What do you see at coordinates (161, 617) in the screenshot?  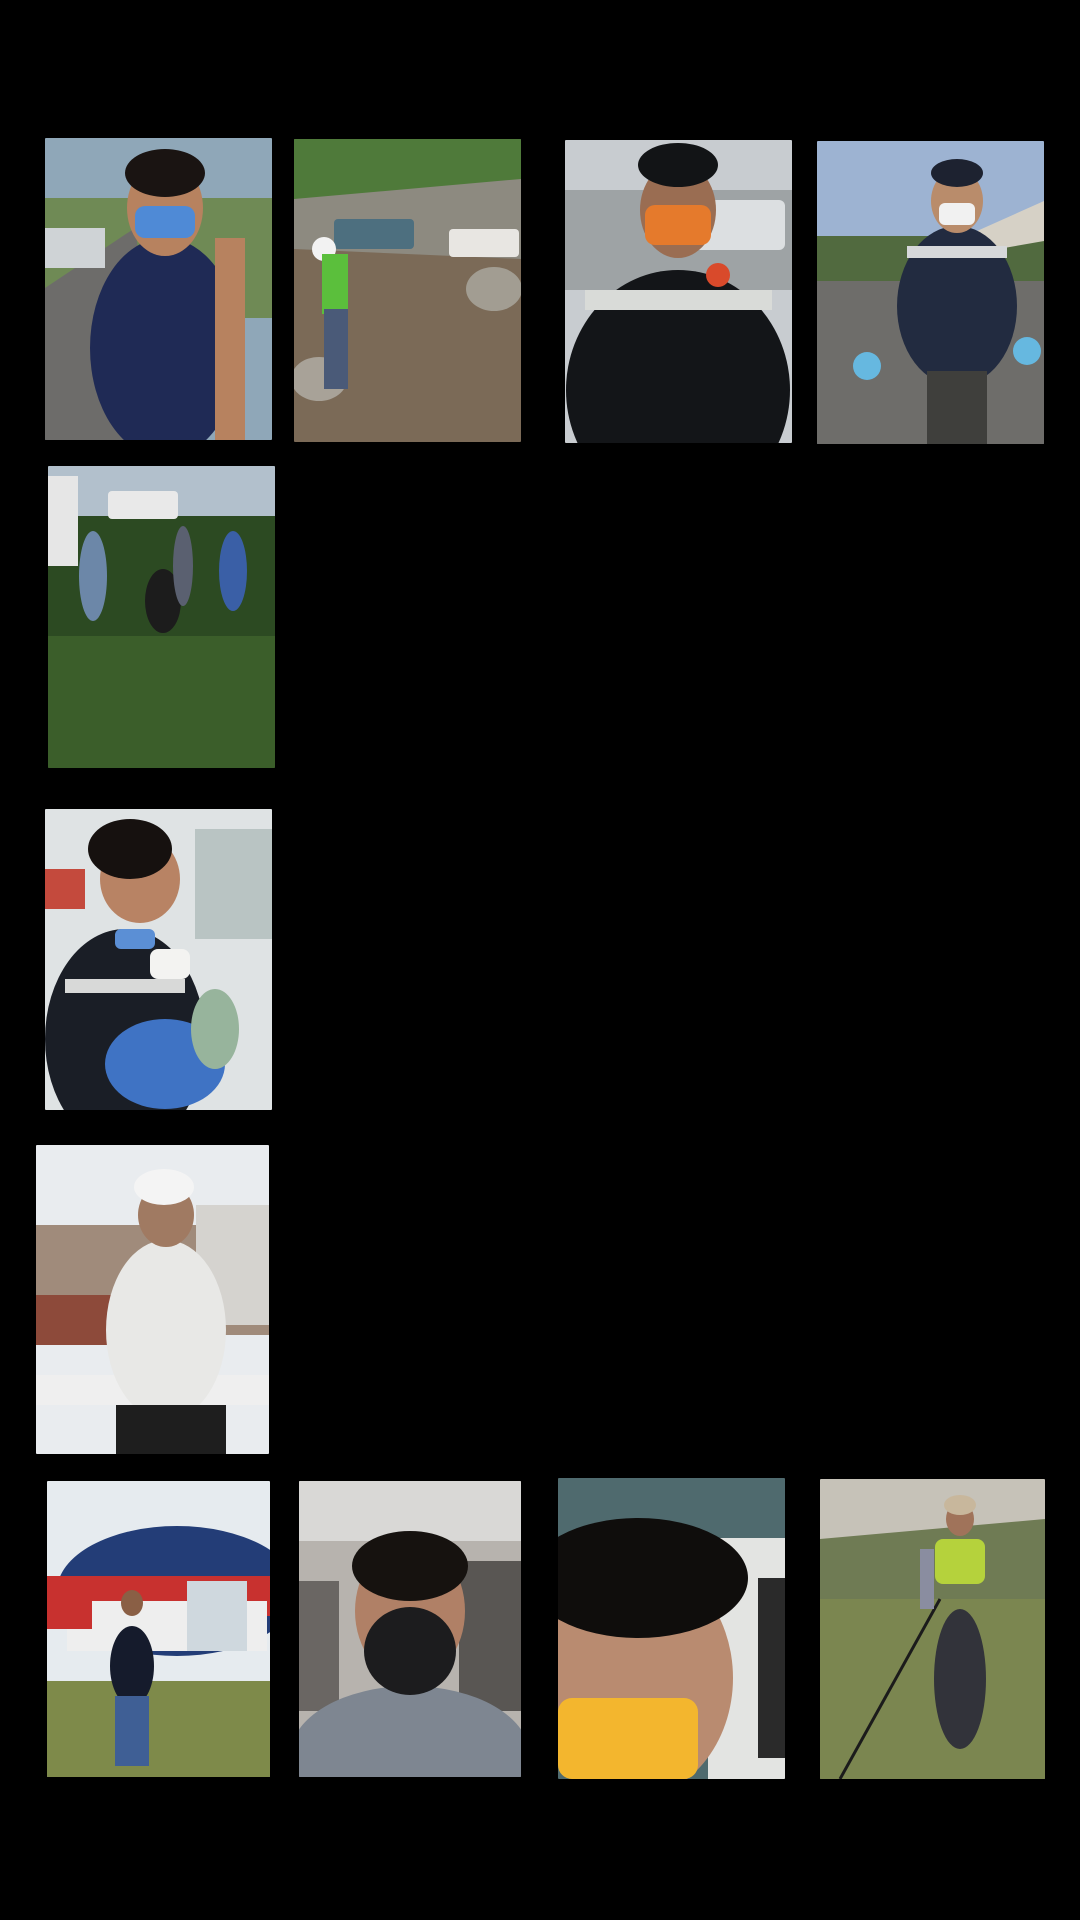 I see `photo-group-on-grass` at bounding box center [161, 617].